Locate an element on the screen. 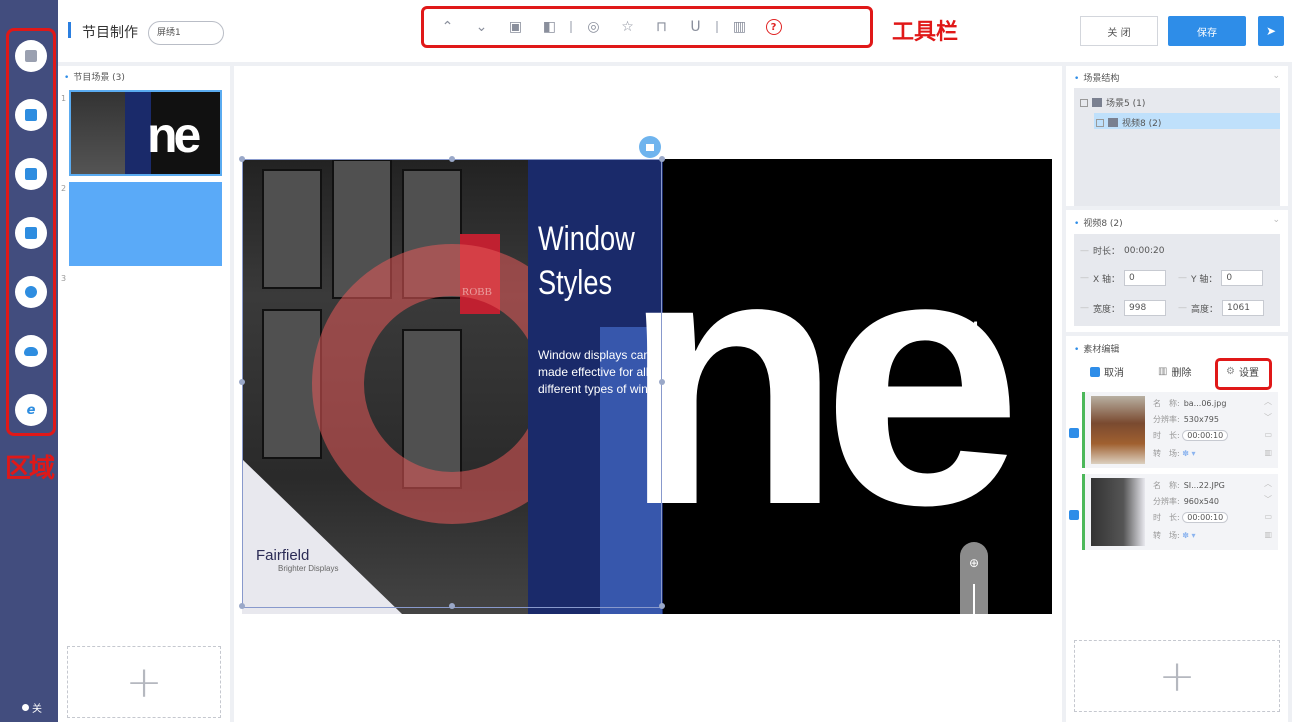  height-input: 1061 is located at coordinates (1243, 308).